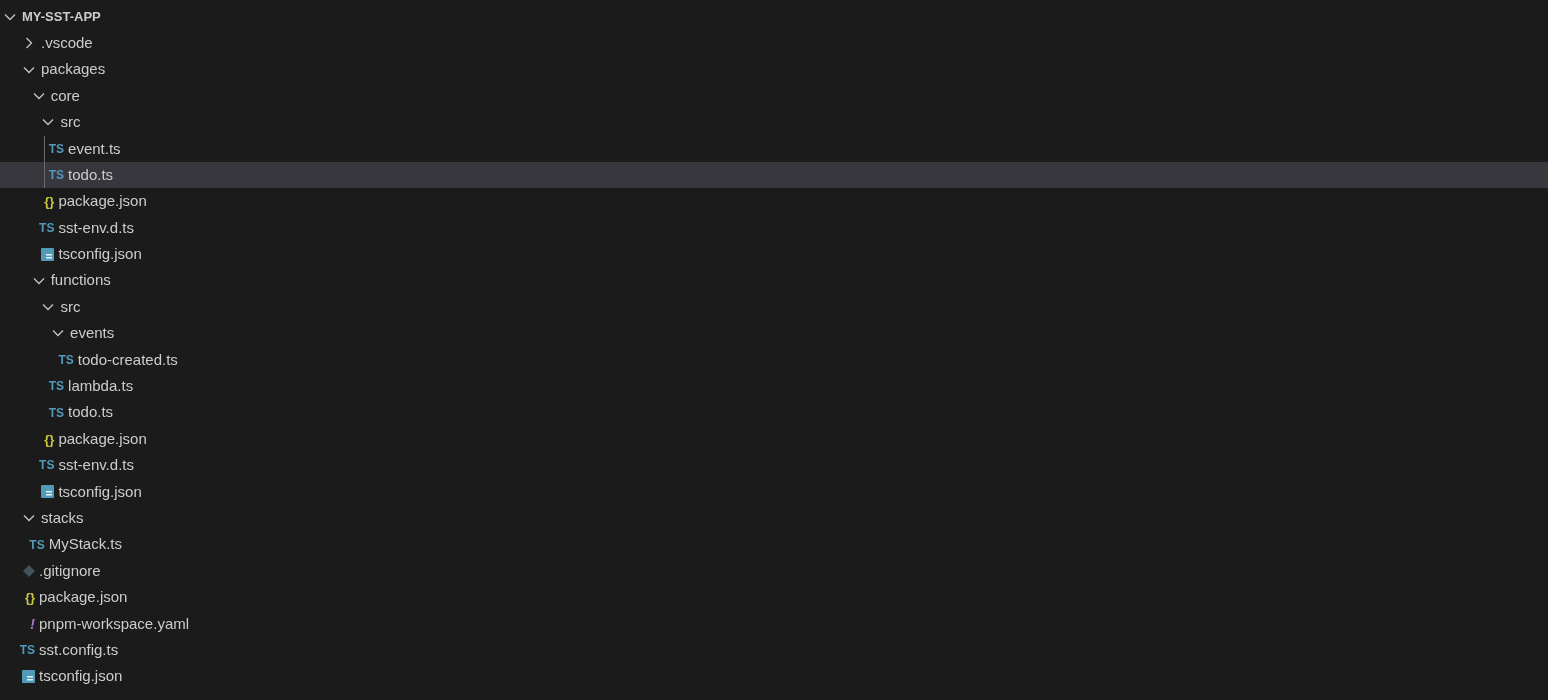 Image resolution: width=1548 pixels, height=700 pixels. What do you see at coordinates (62, 518) in the screenshot?
I see `folder-name: stacks` at bounding box center [62, 518].